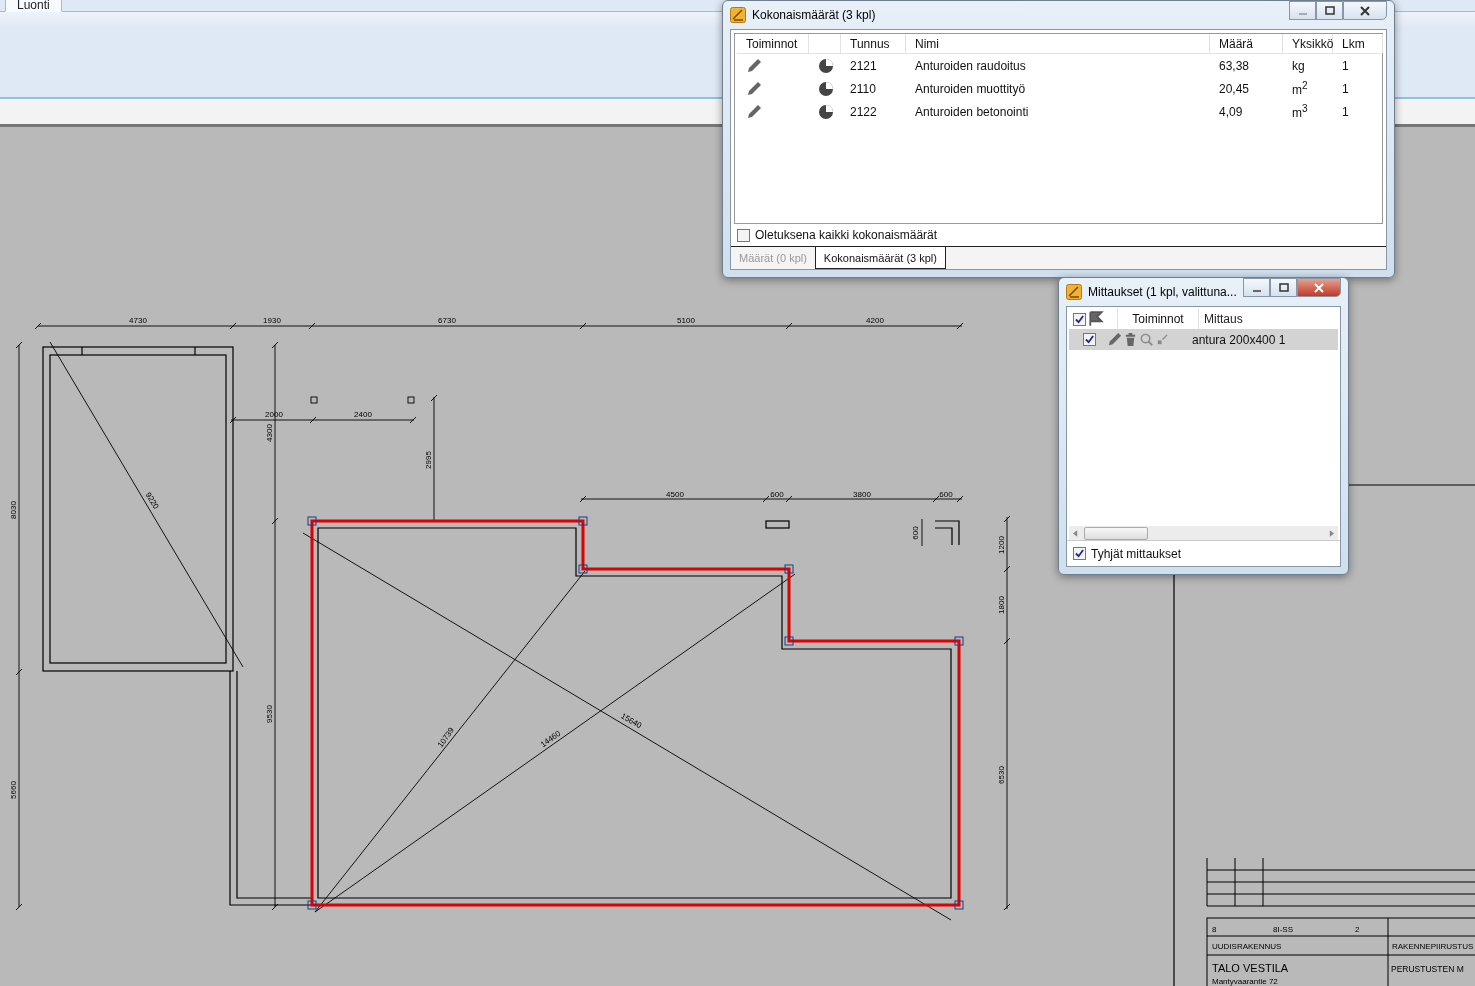 This screenshot has width=1475, height=986. Describe the element at coordinates (1146, 339) in the screenshot. I see `zoom-icon` at that location.